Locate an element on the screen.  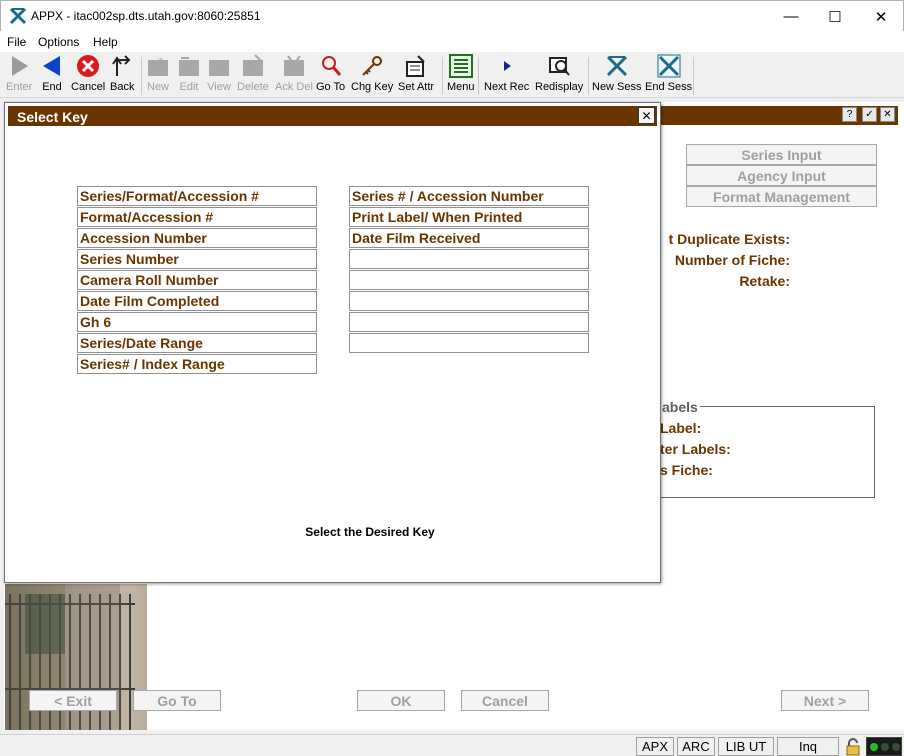
back-icon is located at coordinates (122, 66).